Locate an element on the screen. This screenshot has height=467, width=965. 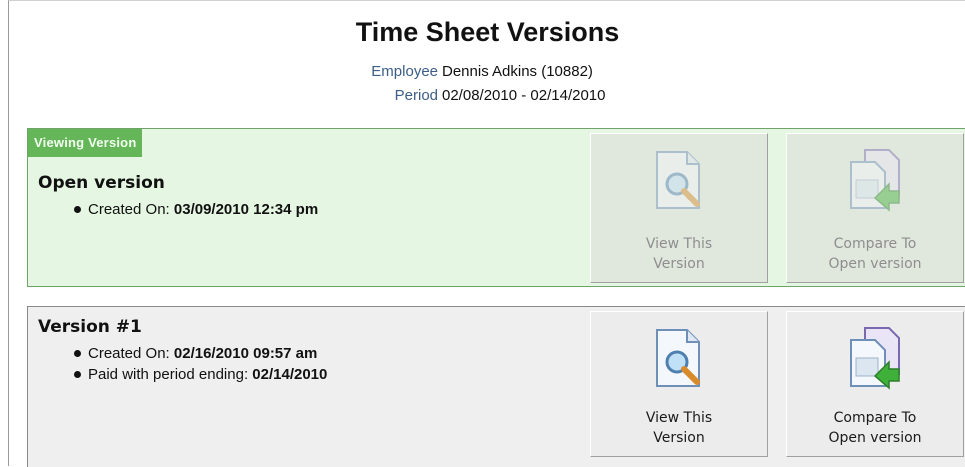
version-1-paid: Paid with period ending: 02/14/2010 is located at coordinates (200, 374).